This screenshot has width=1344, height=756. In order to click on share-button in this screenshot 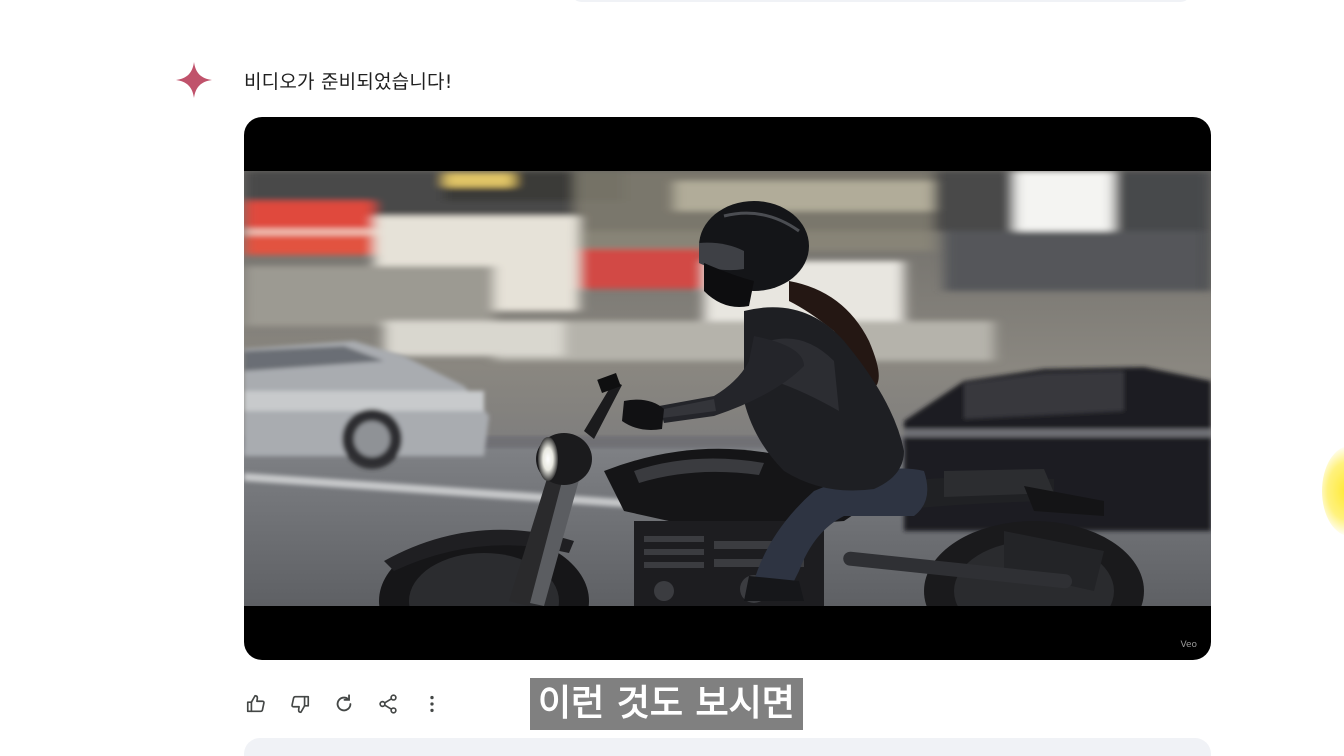, I will do `click(388, 704)`.